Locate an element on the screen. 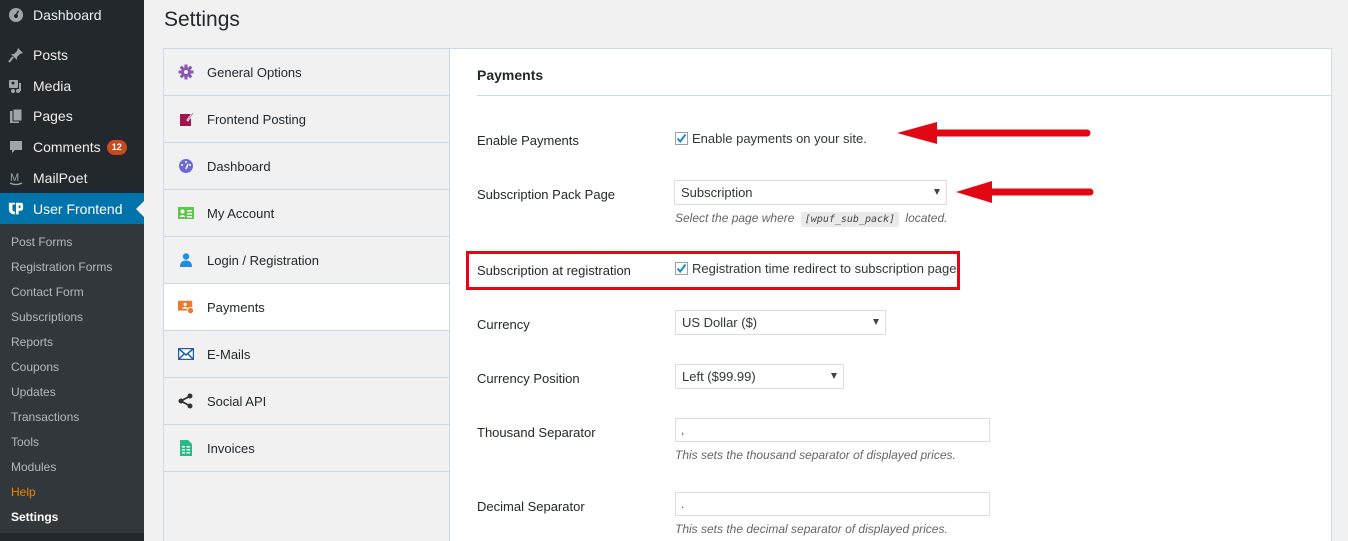 The image size is (1348, 541). tab-emails: E-Mails is located at coordinates (306, 354).